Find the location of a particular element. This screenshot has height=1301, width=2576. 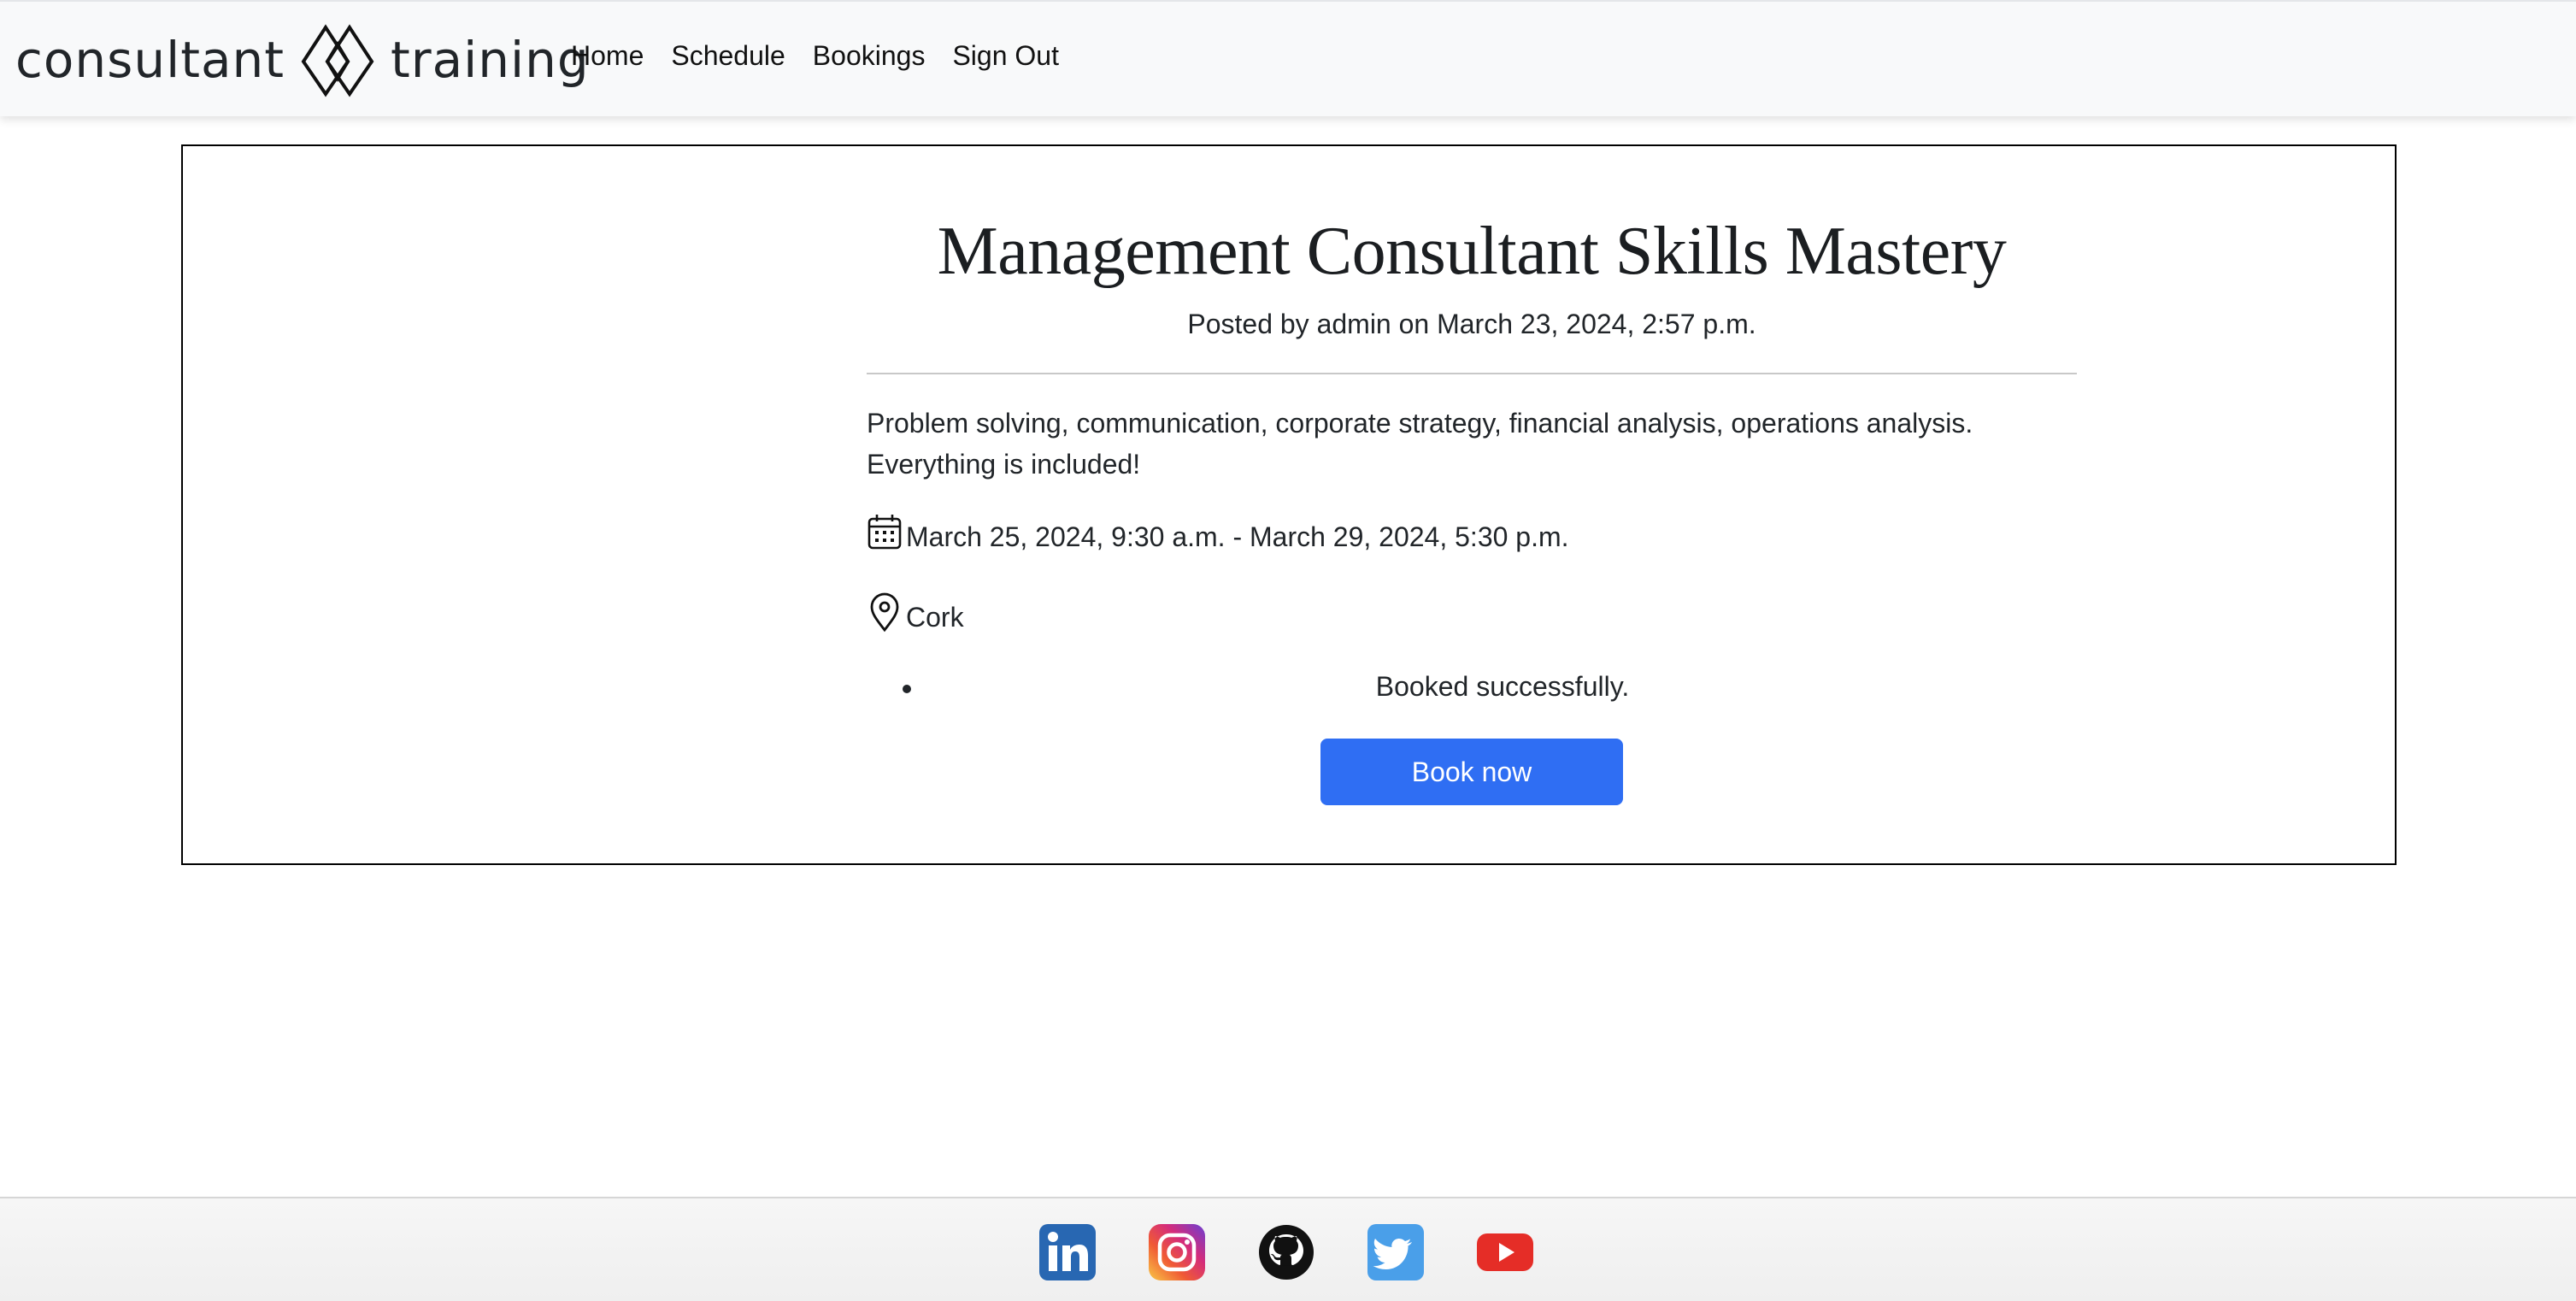

github-icon is located at coordinates (1286, 1252).